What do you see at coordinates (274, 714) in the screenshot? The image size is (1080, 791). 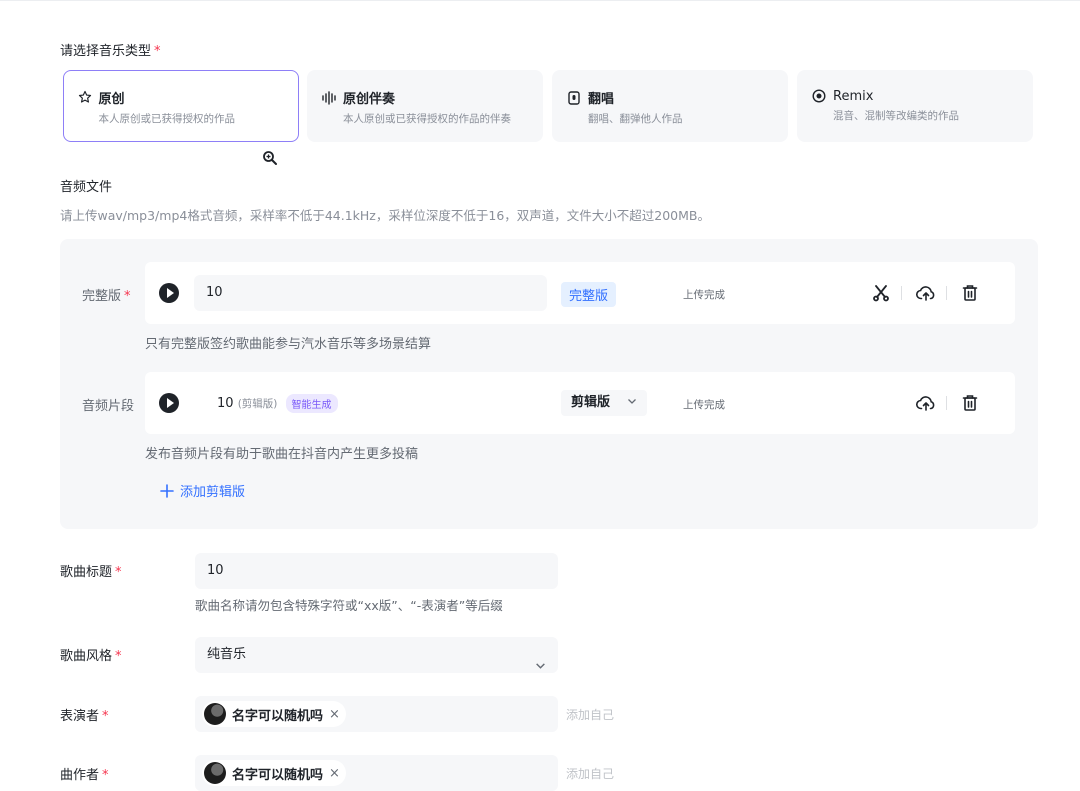 I see `performer-chip: 名字可以随机吗 ×` at bounding box center [274, 714].